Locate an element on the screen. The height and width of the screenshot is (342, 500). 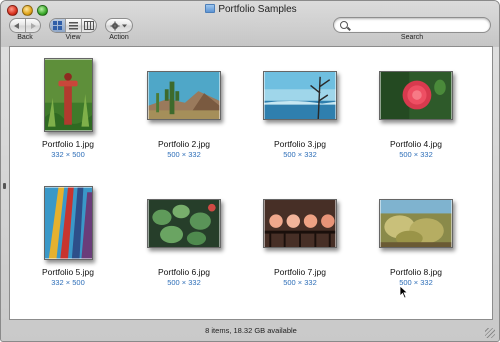
file-name: Portfolio 3.jpg is located at coordinates (300, 144).